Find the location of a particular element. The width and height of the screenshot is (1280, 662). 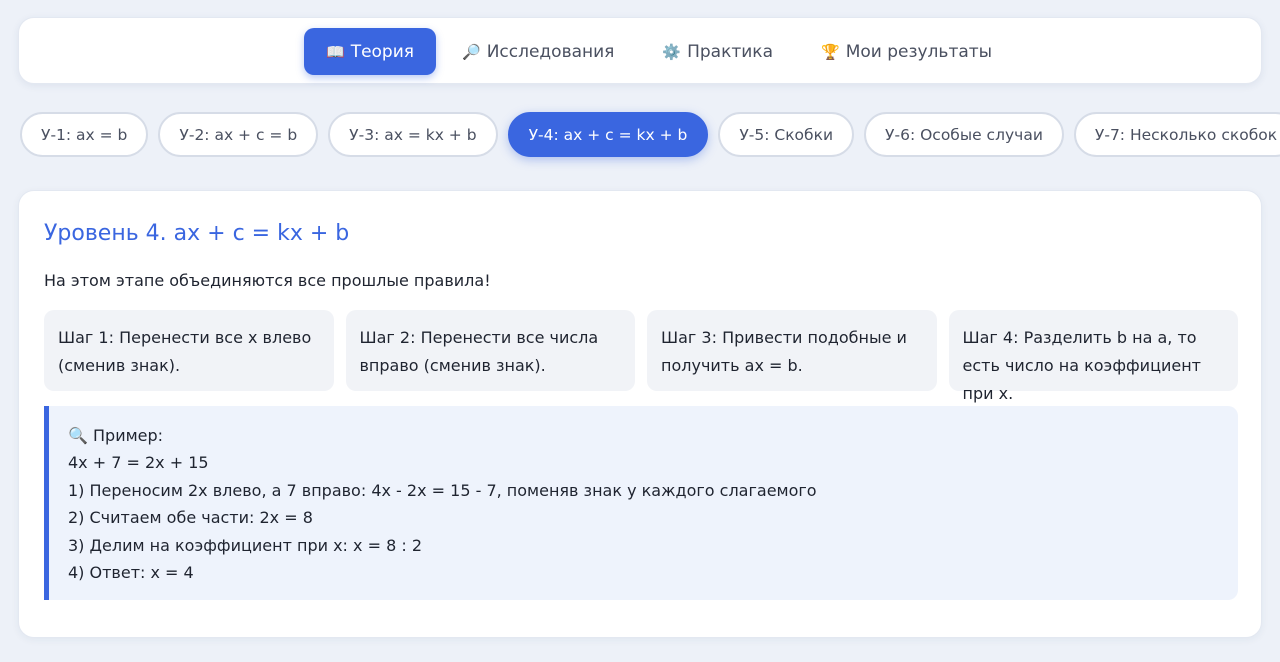

example-equation: 4x + 7 = 2x + 15 is located at coordinates (138, 463).